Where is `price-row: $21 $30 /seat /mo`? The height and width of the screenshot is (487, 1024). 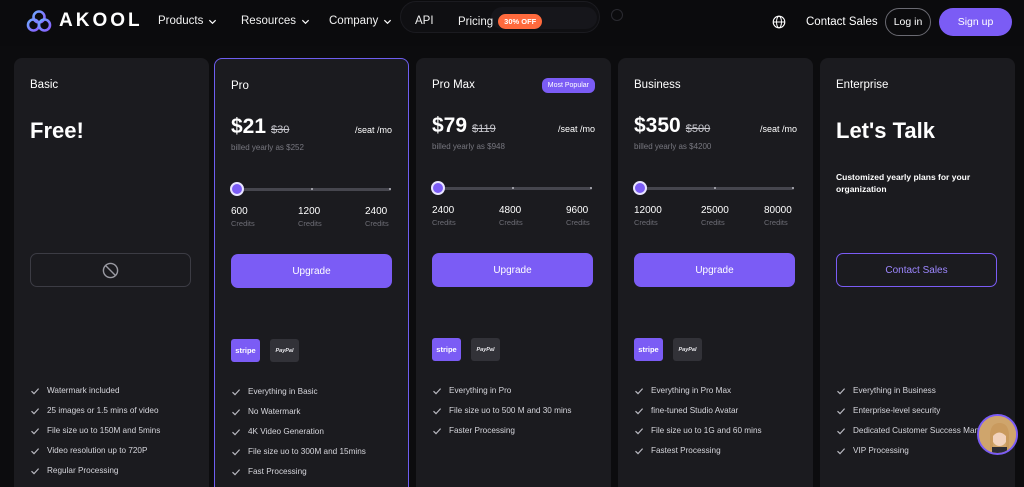
price-row: $21 $30 /seat /mo is located at coordinates (311, 127).